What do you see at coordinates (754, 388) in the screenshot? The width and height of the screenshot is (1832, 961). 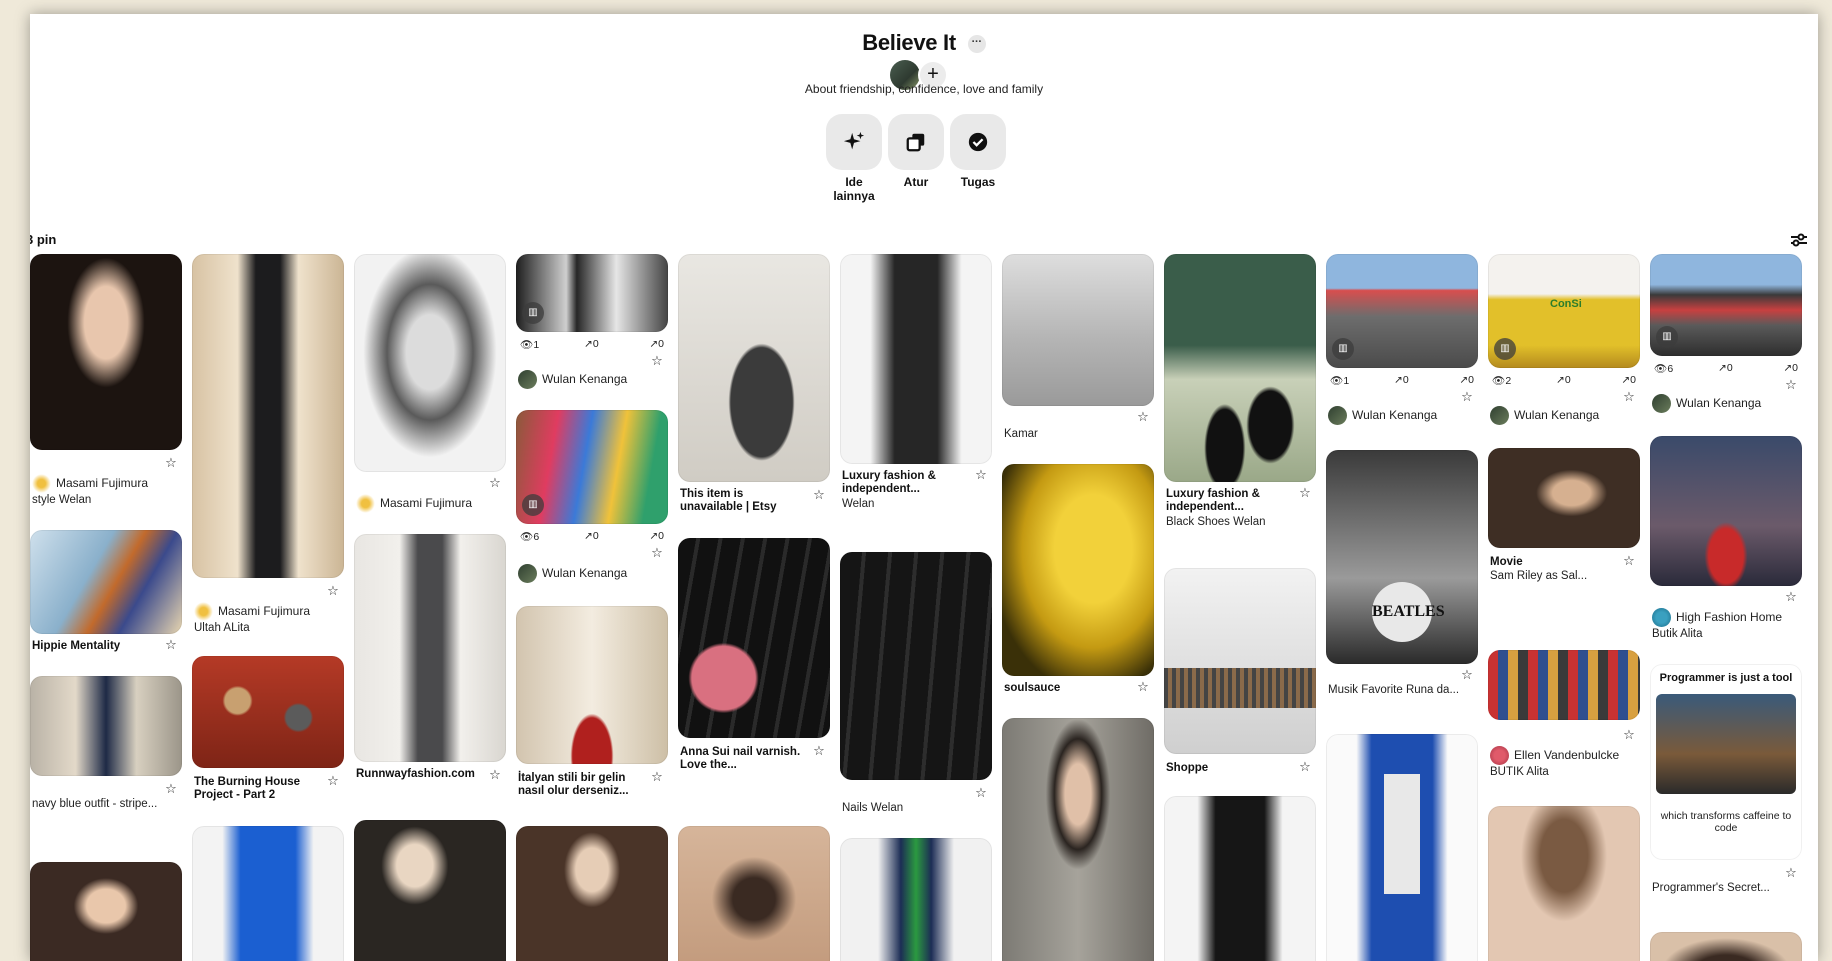 I see `pin-card: This item is unavailable | Etsy ☆` at bounding box center [754, 388].